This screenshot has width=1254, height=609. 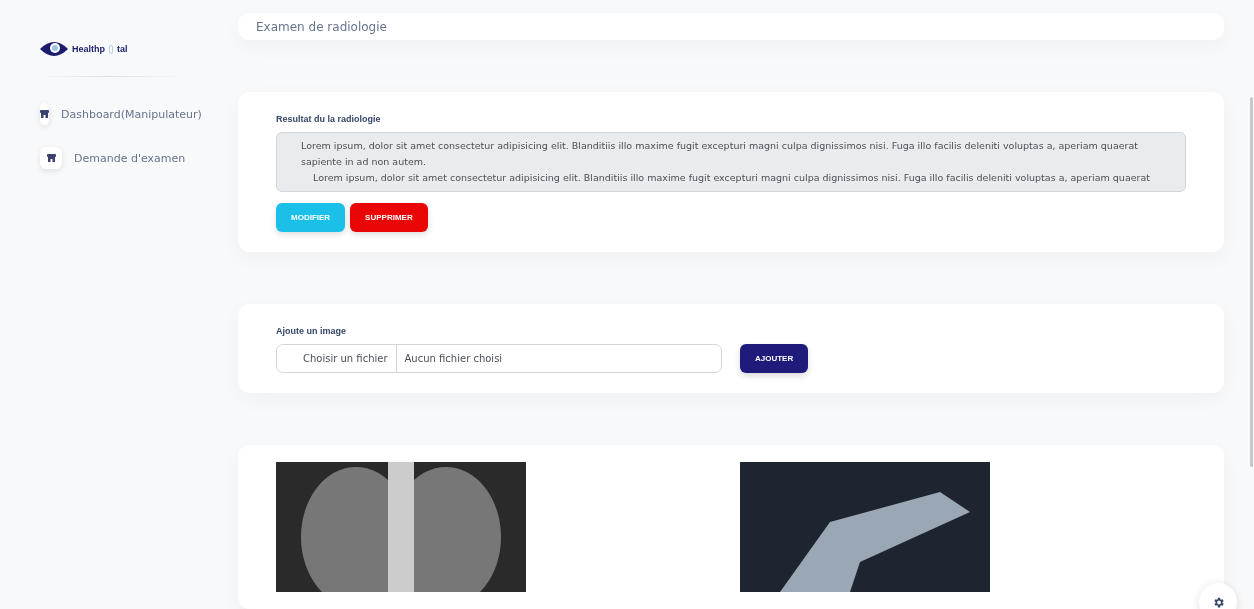 What do you see at coordinates (120, 114) in the screenshot?
I see `sidebar-item: Dashboard(Manipulateur)` at bounding box center [120, 114].